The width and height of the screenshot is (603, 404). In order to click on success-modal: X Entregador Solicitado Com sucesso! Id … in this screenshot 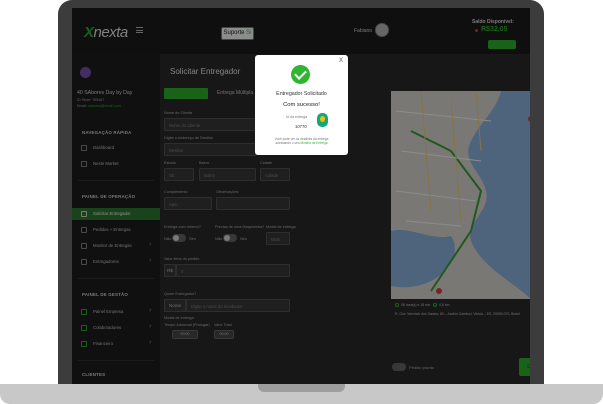, I will do `click(301, 105)`.